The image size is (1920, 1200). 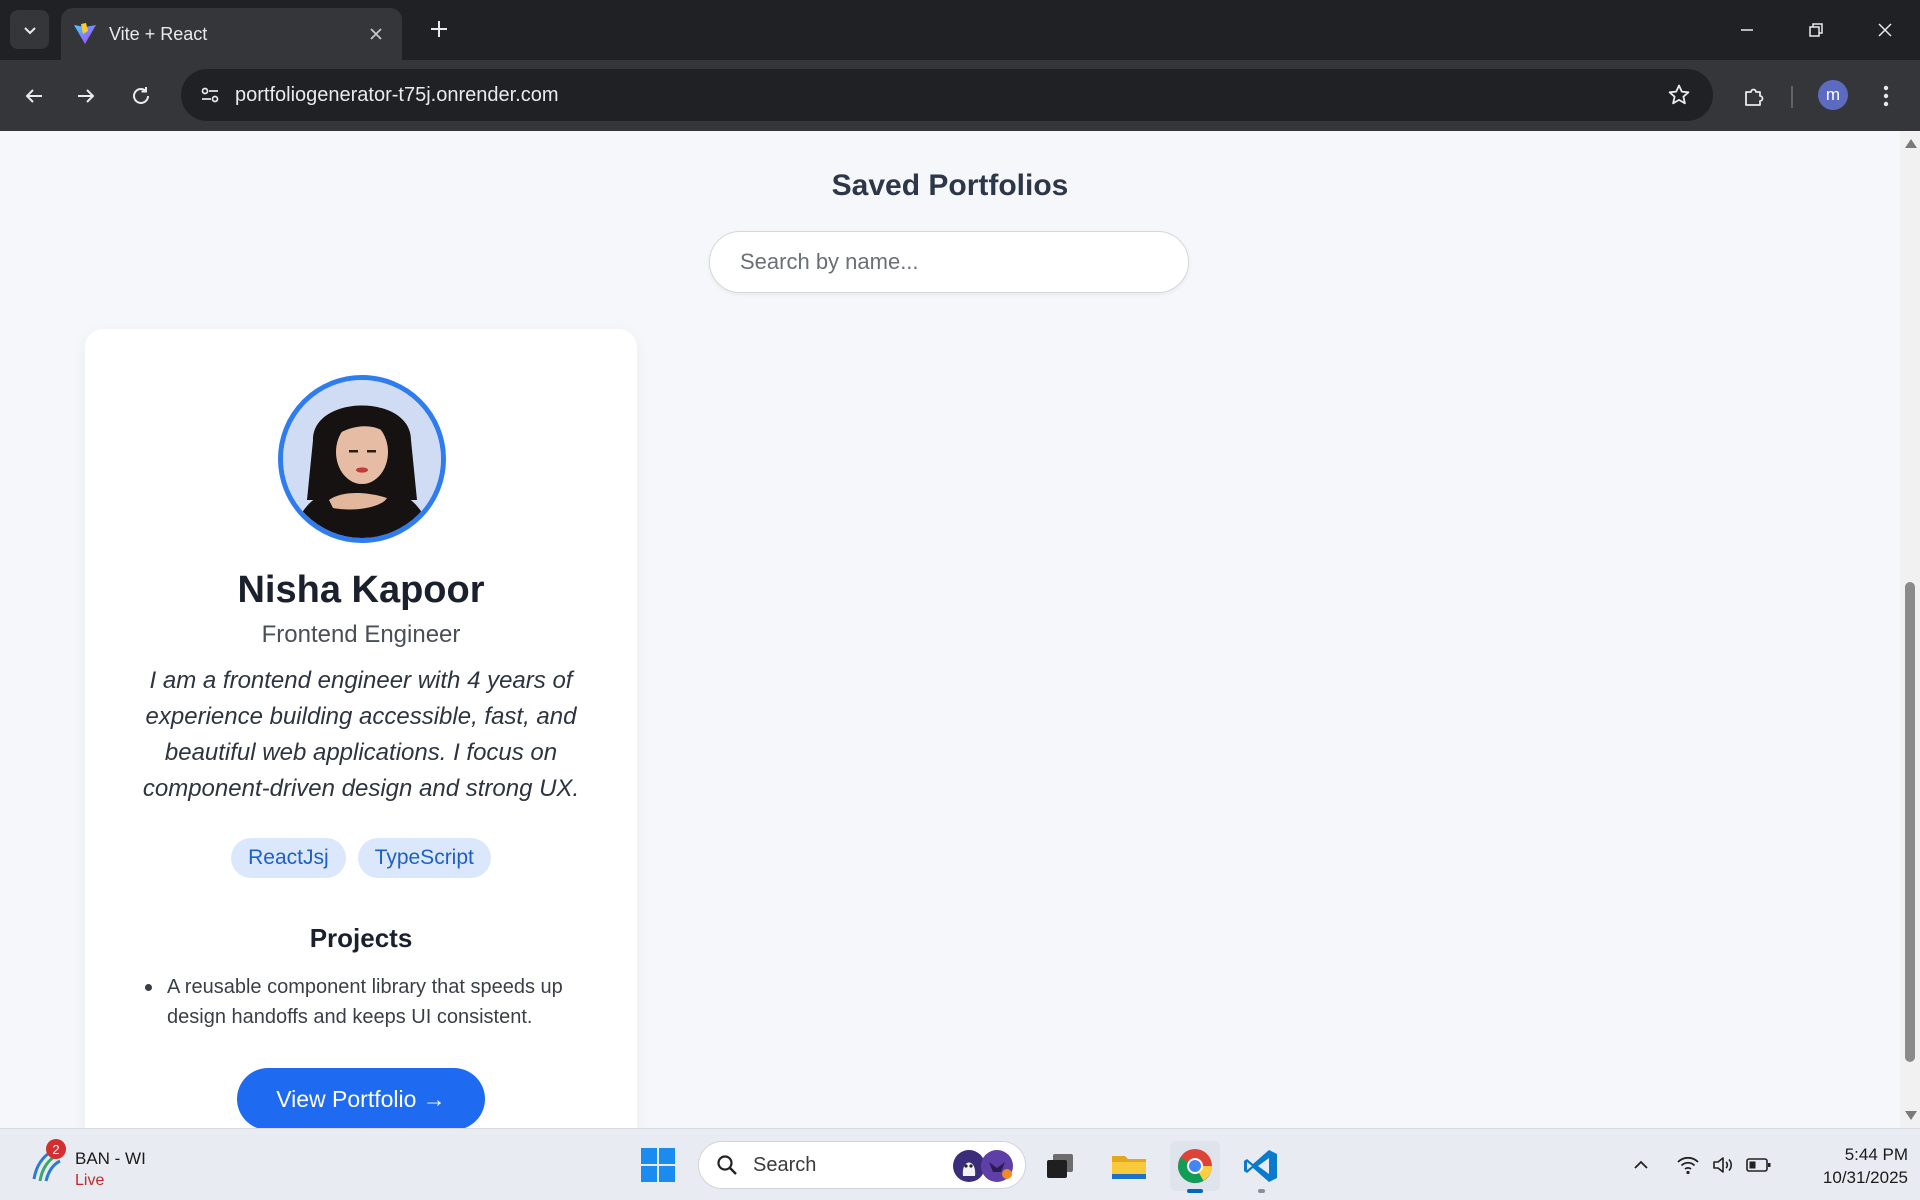 I want to click on chevron-up-icon, so click(x=1641, y=1164).